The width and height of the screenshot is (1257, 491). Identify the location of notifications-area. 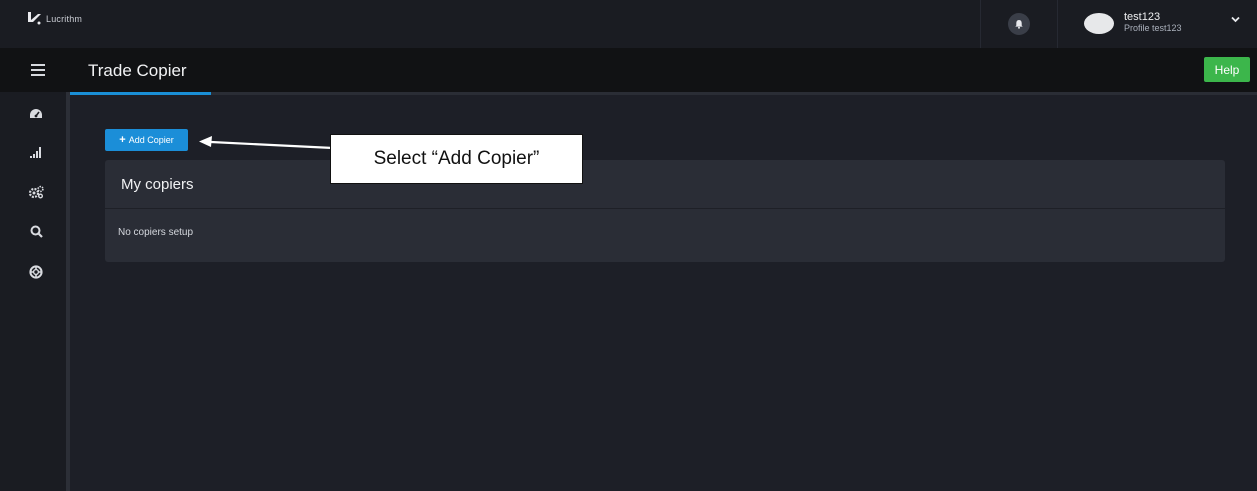
(1019, 24).